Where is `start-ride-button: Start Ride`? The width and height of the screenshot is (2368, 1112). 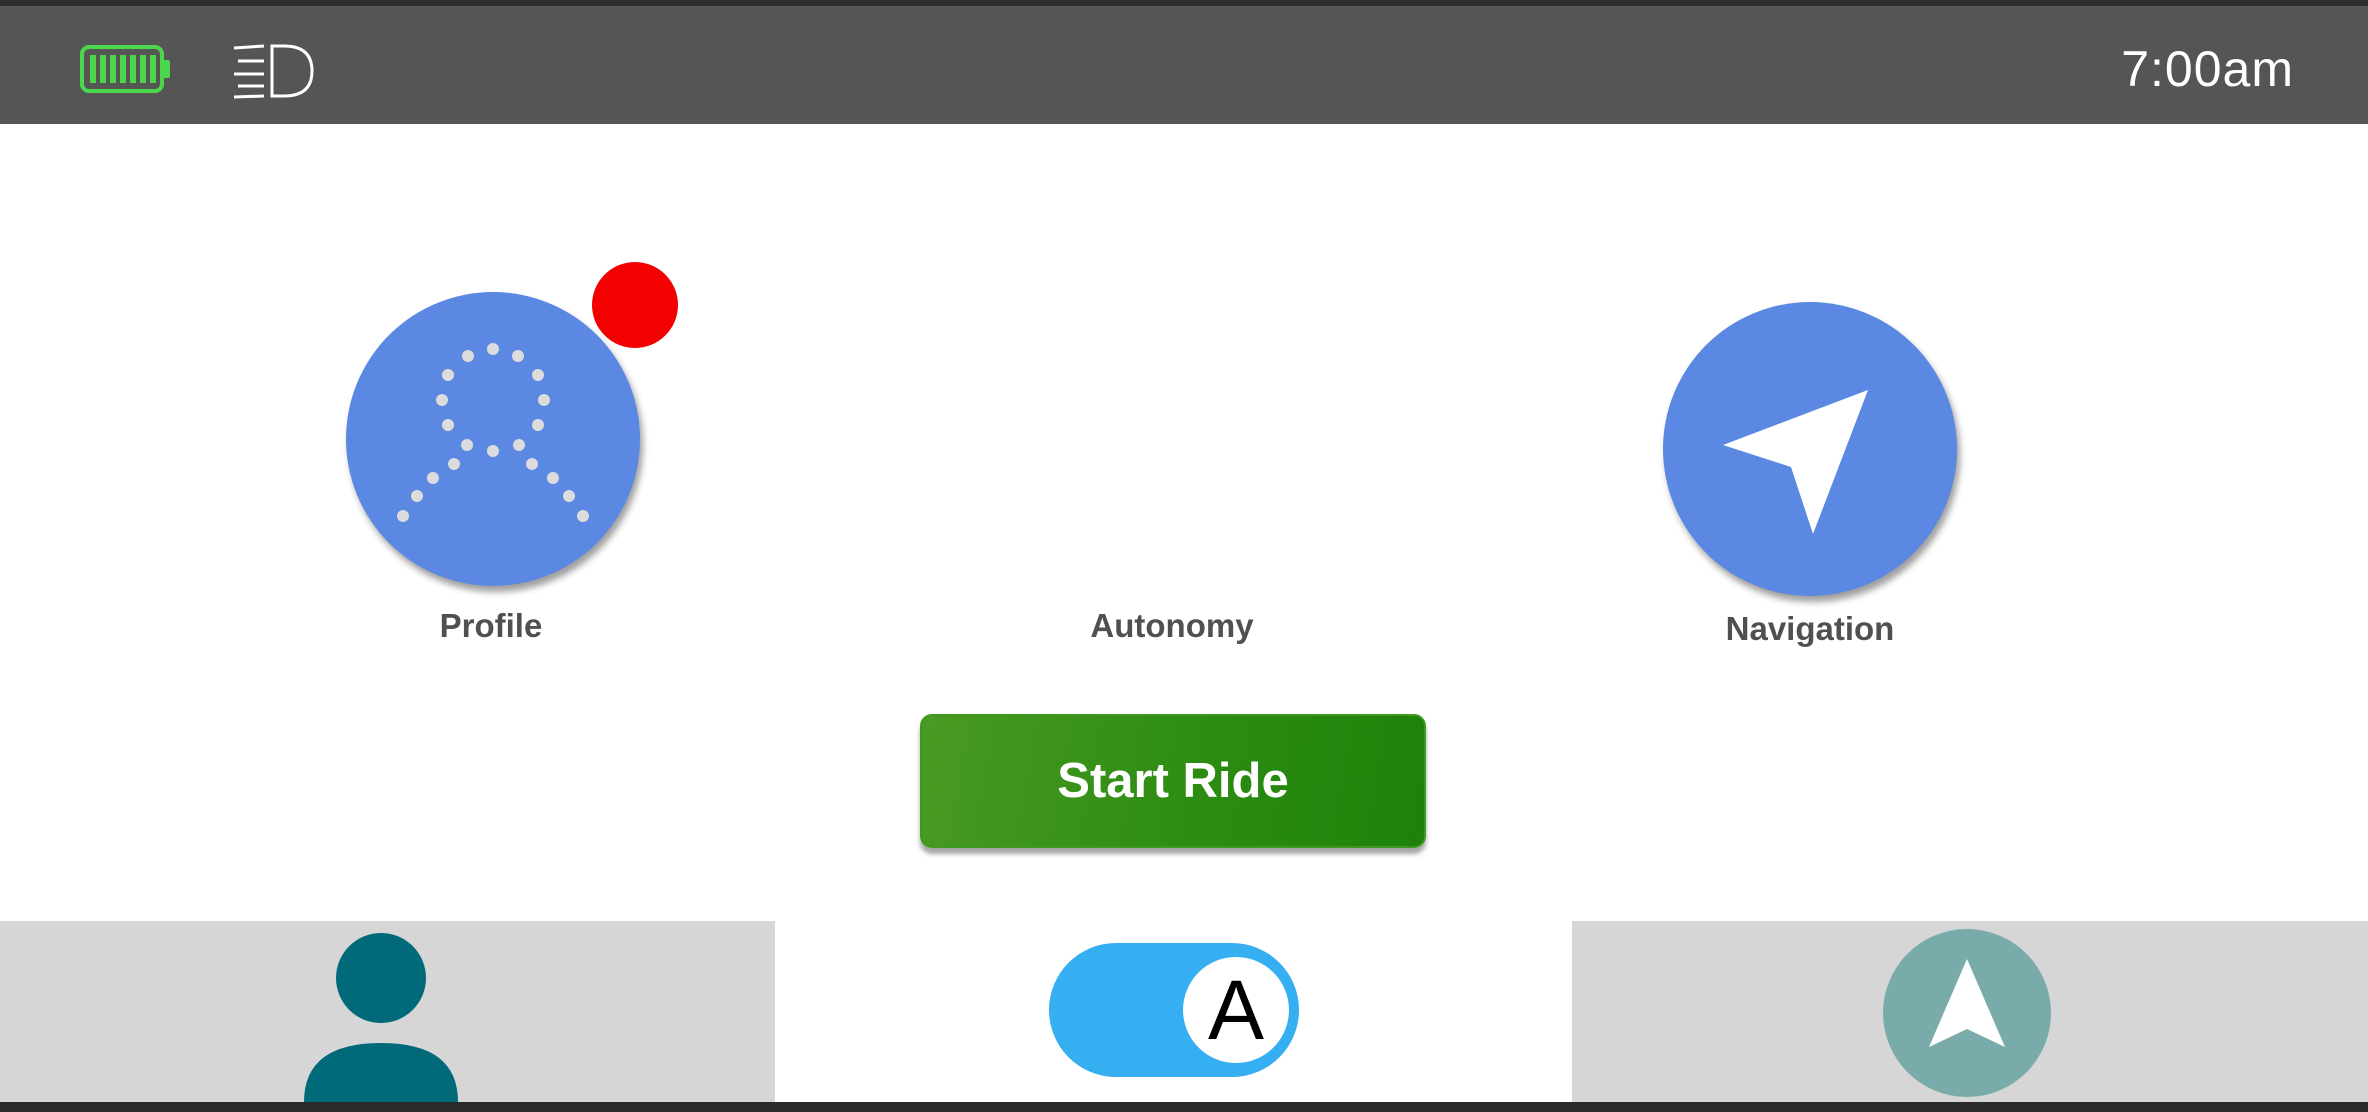 start-ride-button: Start Ride is located at coordinates (1173, 781).